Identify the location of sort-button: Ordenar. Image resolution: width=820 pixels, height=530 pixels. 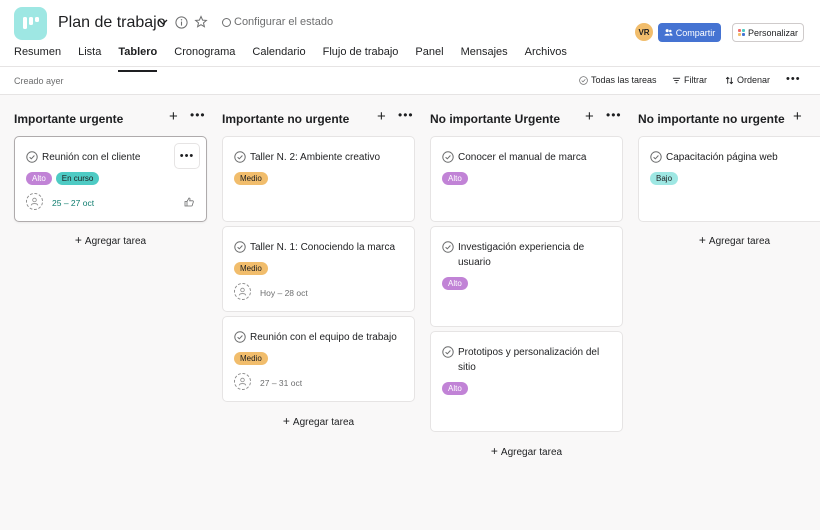
(747, 80).